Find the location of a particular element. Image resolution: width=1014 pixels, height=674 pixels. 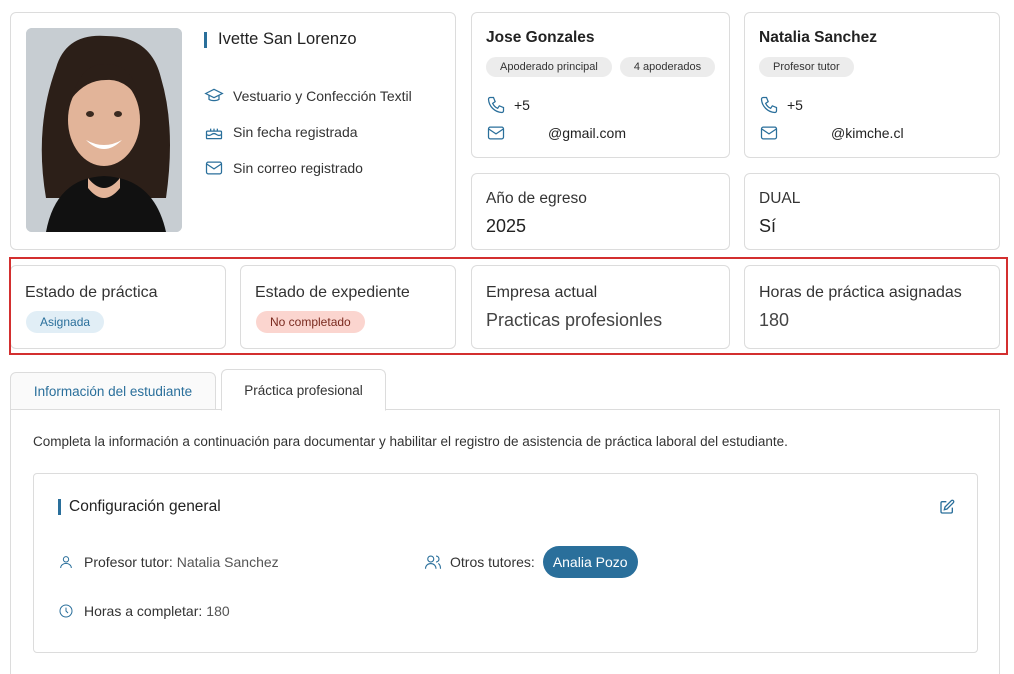

dual-card: DUAL Sí is located at coordinates (872, 211).